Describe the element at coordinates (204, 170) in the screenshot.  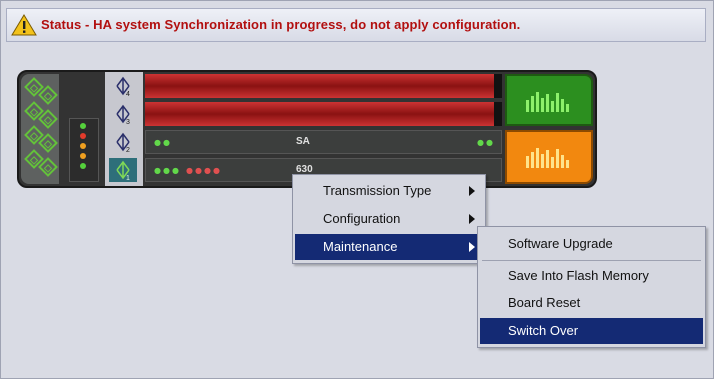
I see `link-led: ●●●●` at that location.